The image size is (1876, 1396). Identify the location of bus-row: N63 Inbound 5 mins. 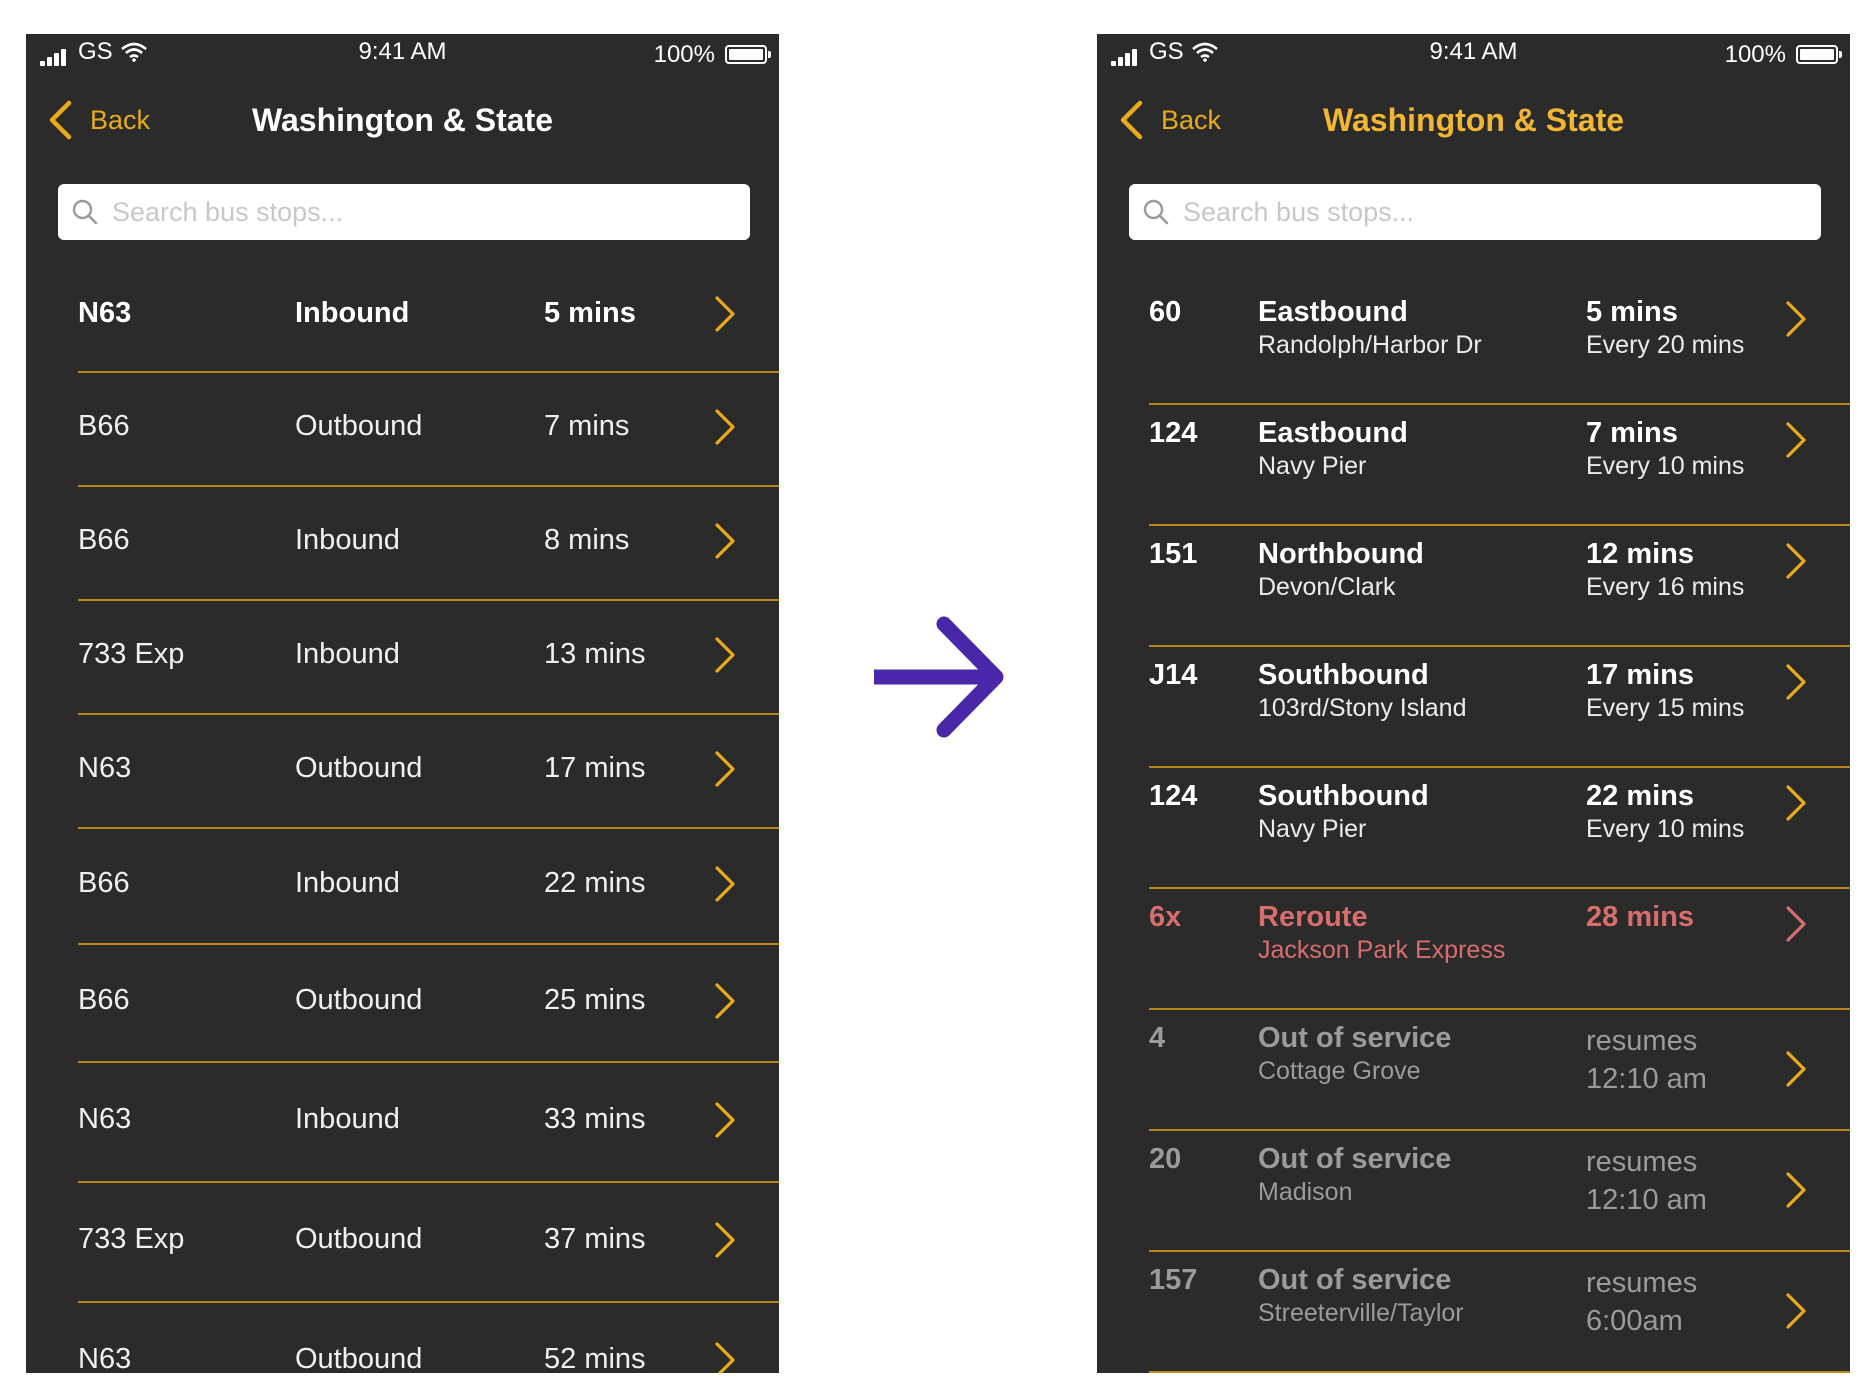
(402, 321).